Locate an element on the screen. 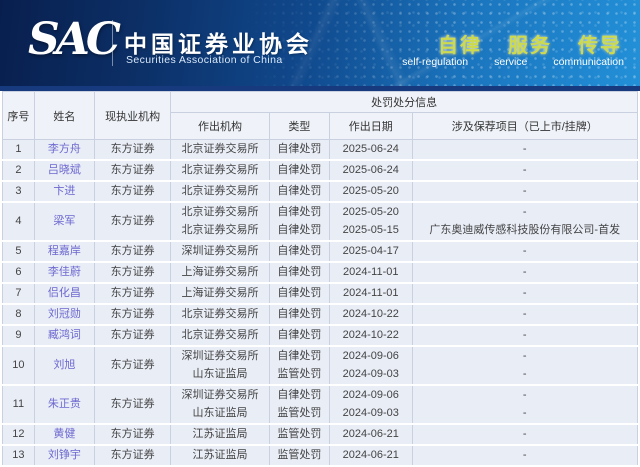  cell-date-line: 2025-04-17 is located at coordinates (370, 251).